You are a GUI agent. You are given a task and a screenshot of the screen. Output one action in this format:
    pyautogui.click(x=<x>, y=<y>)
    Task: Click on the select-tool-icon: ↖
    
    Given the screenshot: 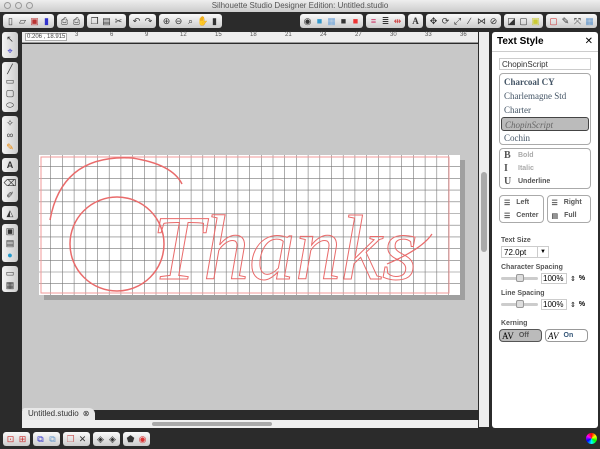 What is the action you would take?
    pyautogui.click(x=10, y=39)
    